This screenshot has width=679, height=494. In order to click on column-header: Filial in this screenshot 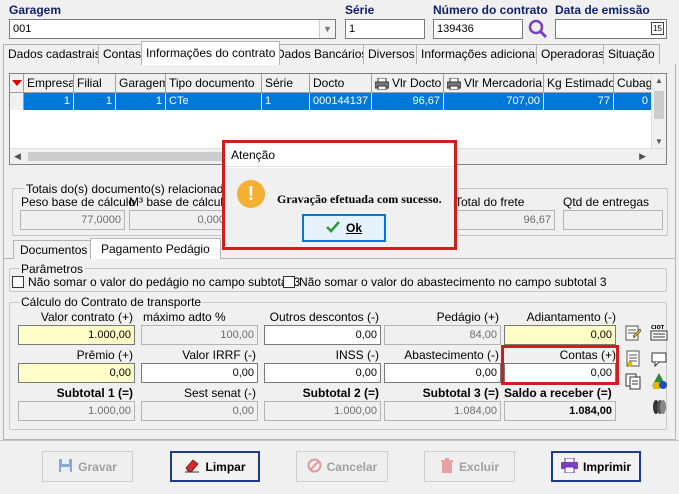, I will do `click(95, 83)`.